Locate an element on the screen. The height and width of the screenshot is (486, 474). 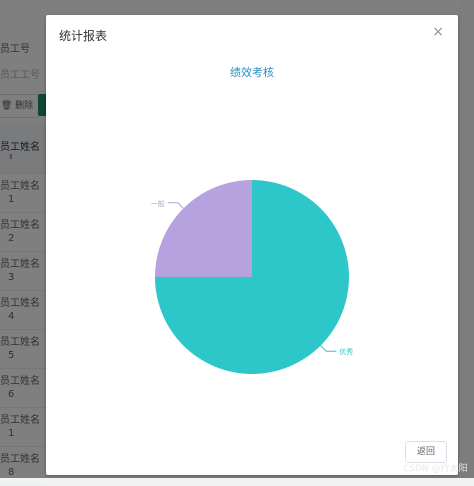
dialog-title: 统计报表 is located at coordinates (83, 36).